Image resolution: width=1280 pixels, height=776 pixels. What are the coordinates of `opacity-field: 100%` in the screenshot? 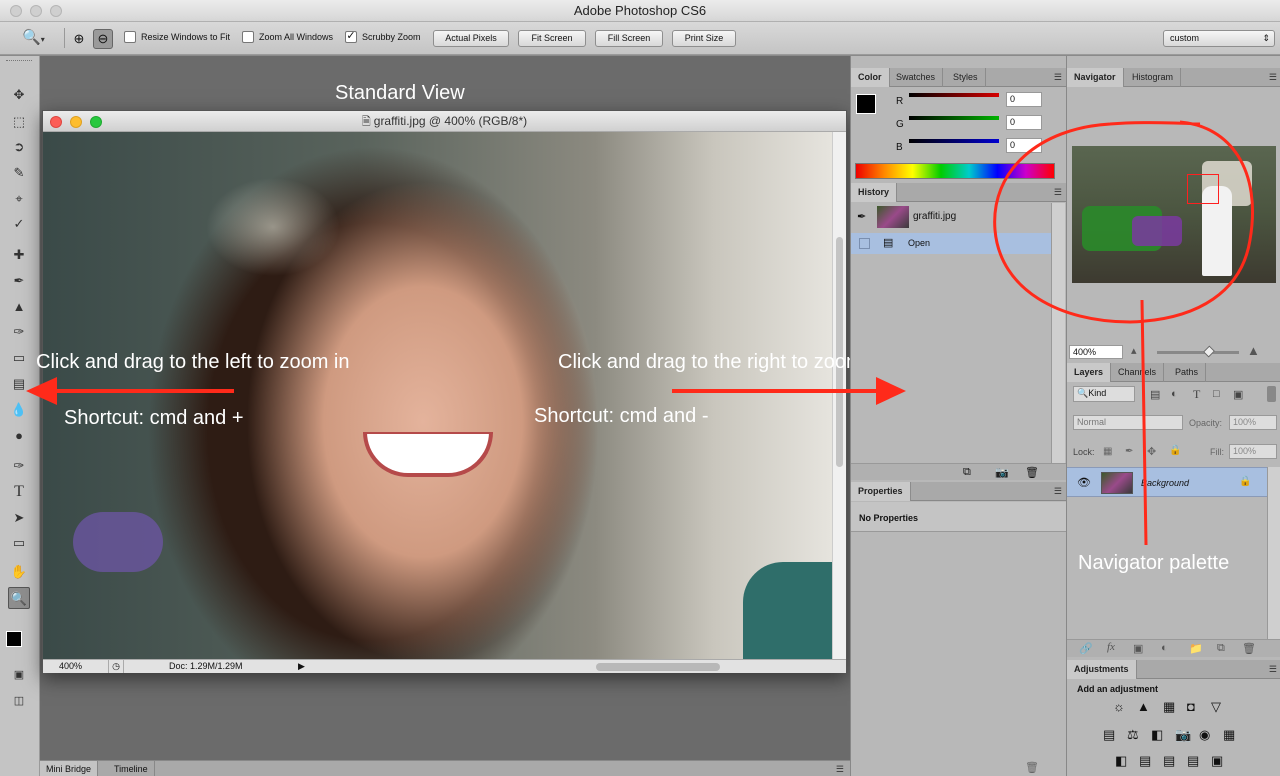 It's located at (1253, 422).